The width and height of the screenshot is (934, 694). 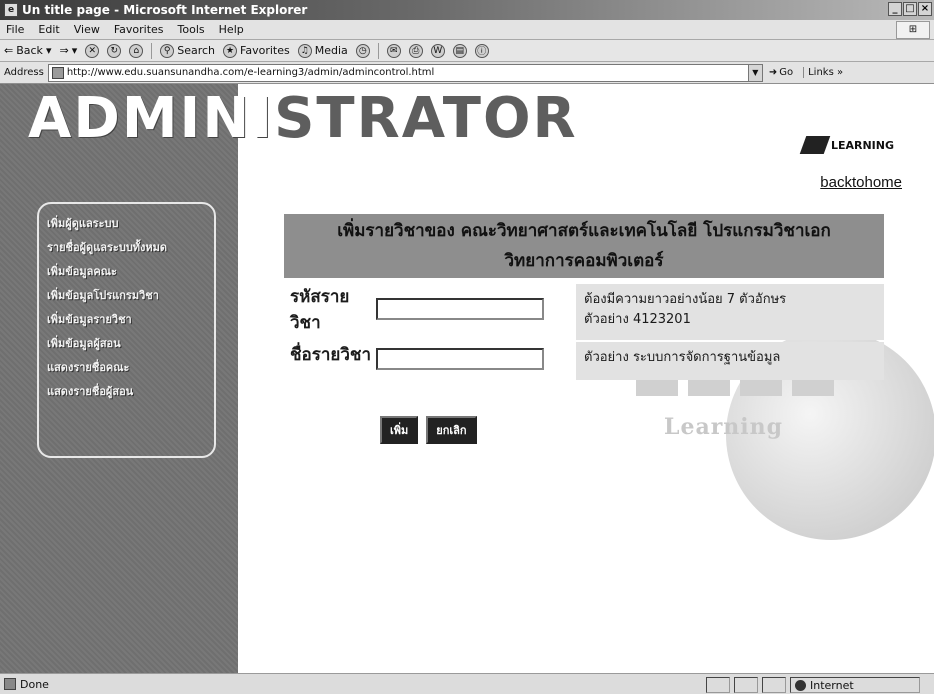 What do you see at coordinates (362, 50) in the screenshot?
I see `history-icon: ◷` at bounding box center [362, 50].